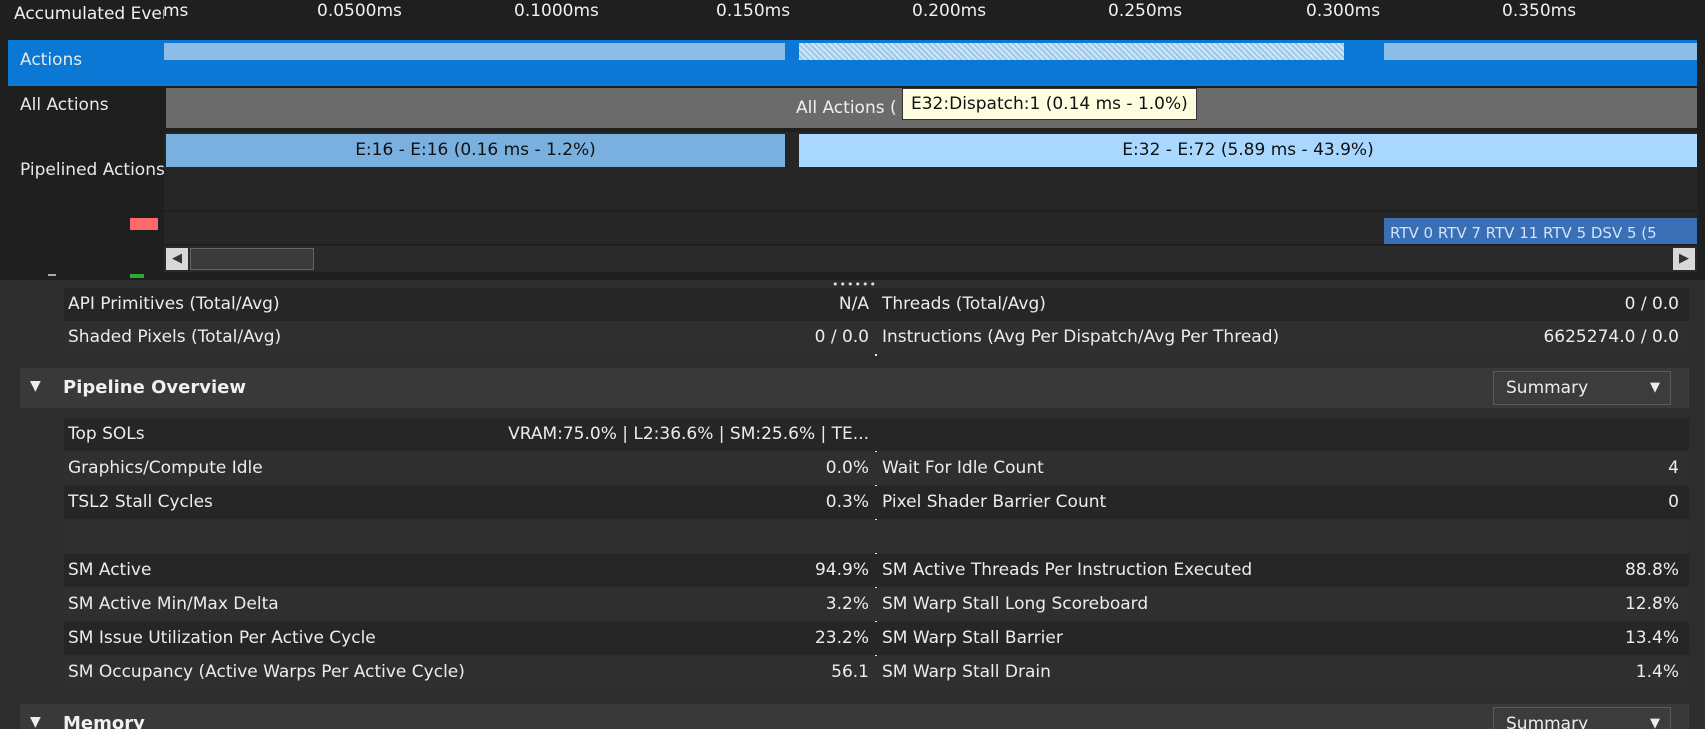  I want to click on property-value: 94.9%, so click(841, 570).